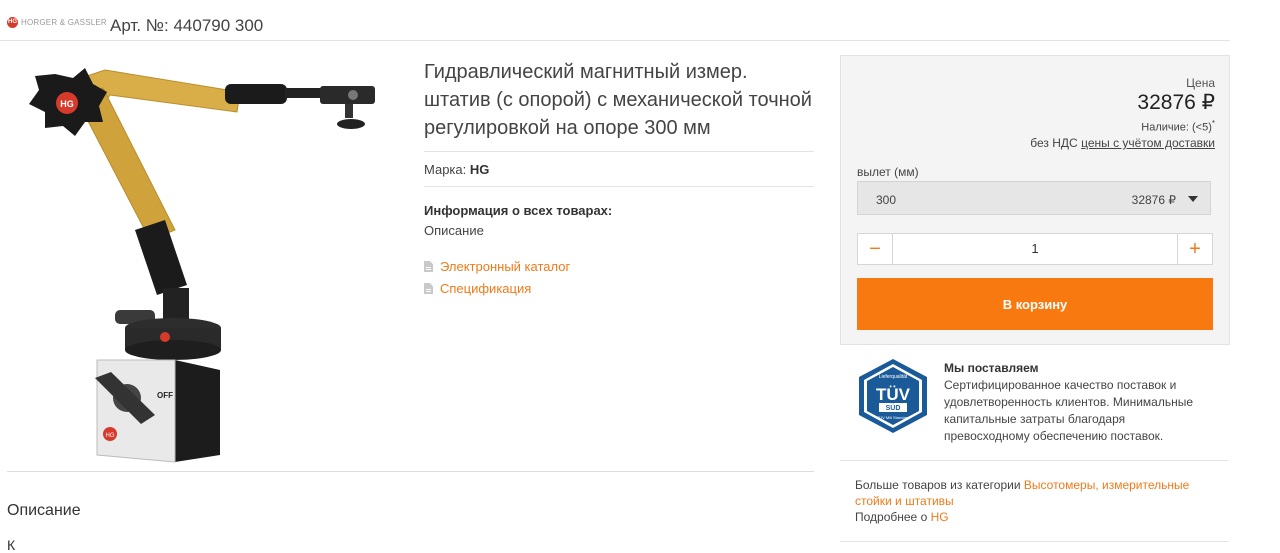 The height and width of the screenshot is (553, 1280). What do you see at coordinates (1193, 199) in the screenshot?
I see `caret-down-icon` at bounding box center [1193, 199].